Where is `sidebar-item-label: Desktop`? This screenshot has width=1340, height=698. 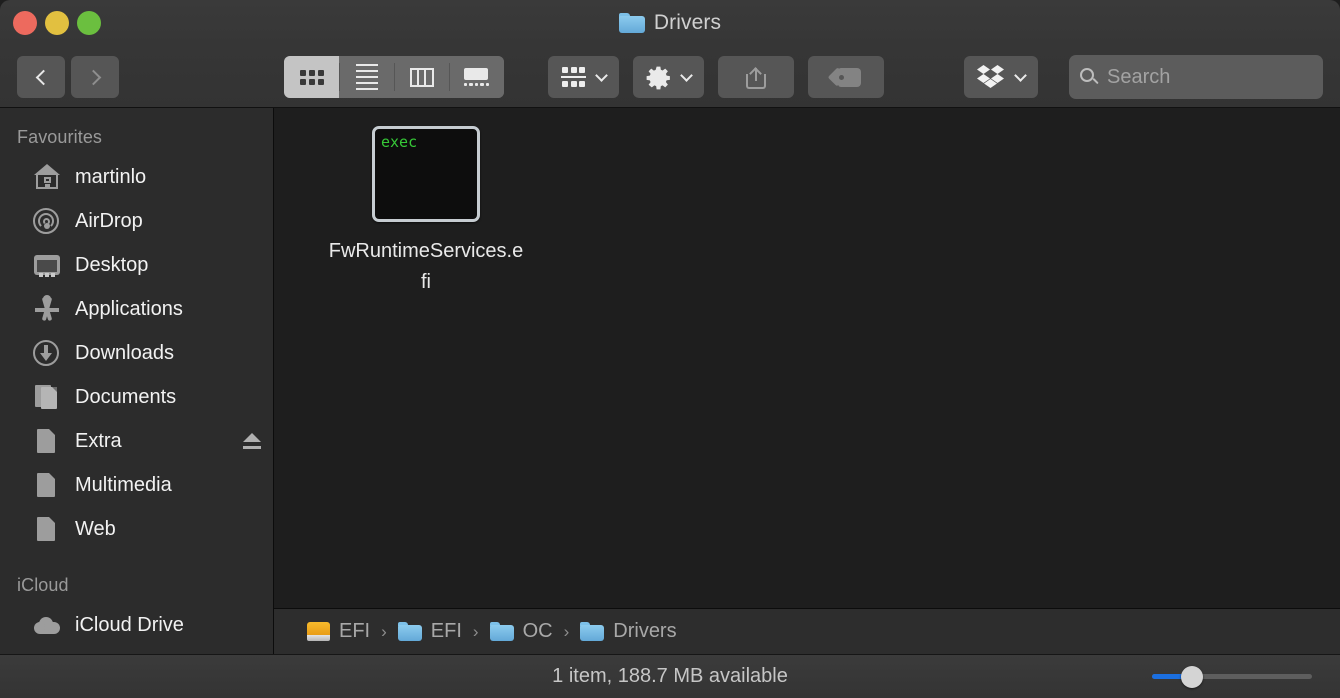 sidebar-item-label: Desktop is located at coordinates (112, 264).